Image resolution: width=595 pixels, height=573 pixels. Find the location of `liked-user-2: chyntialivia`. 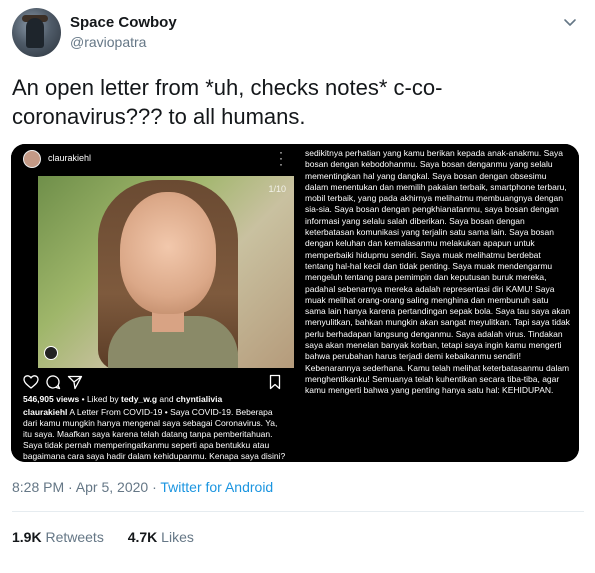

liked-user-2: chyntialivia is located at coordinates (199, 399).